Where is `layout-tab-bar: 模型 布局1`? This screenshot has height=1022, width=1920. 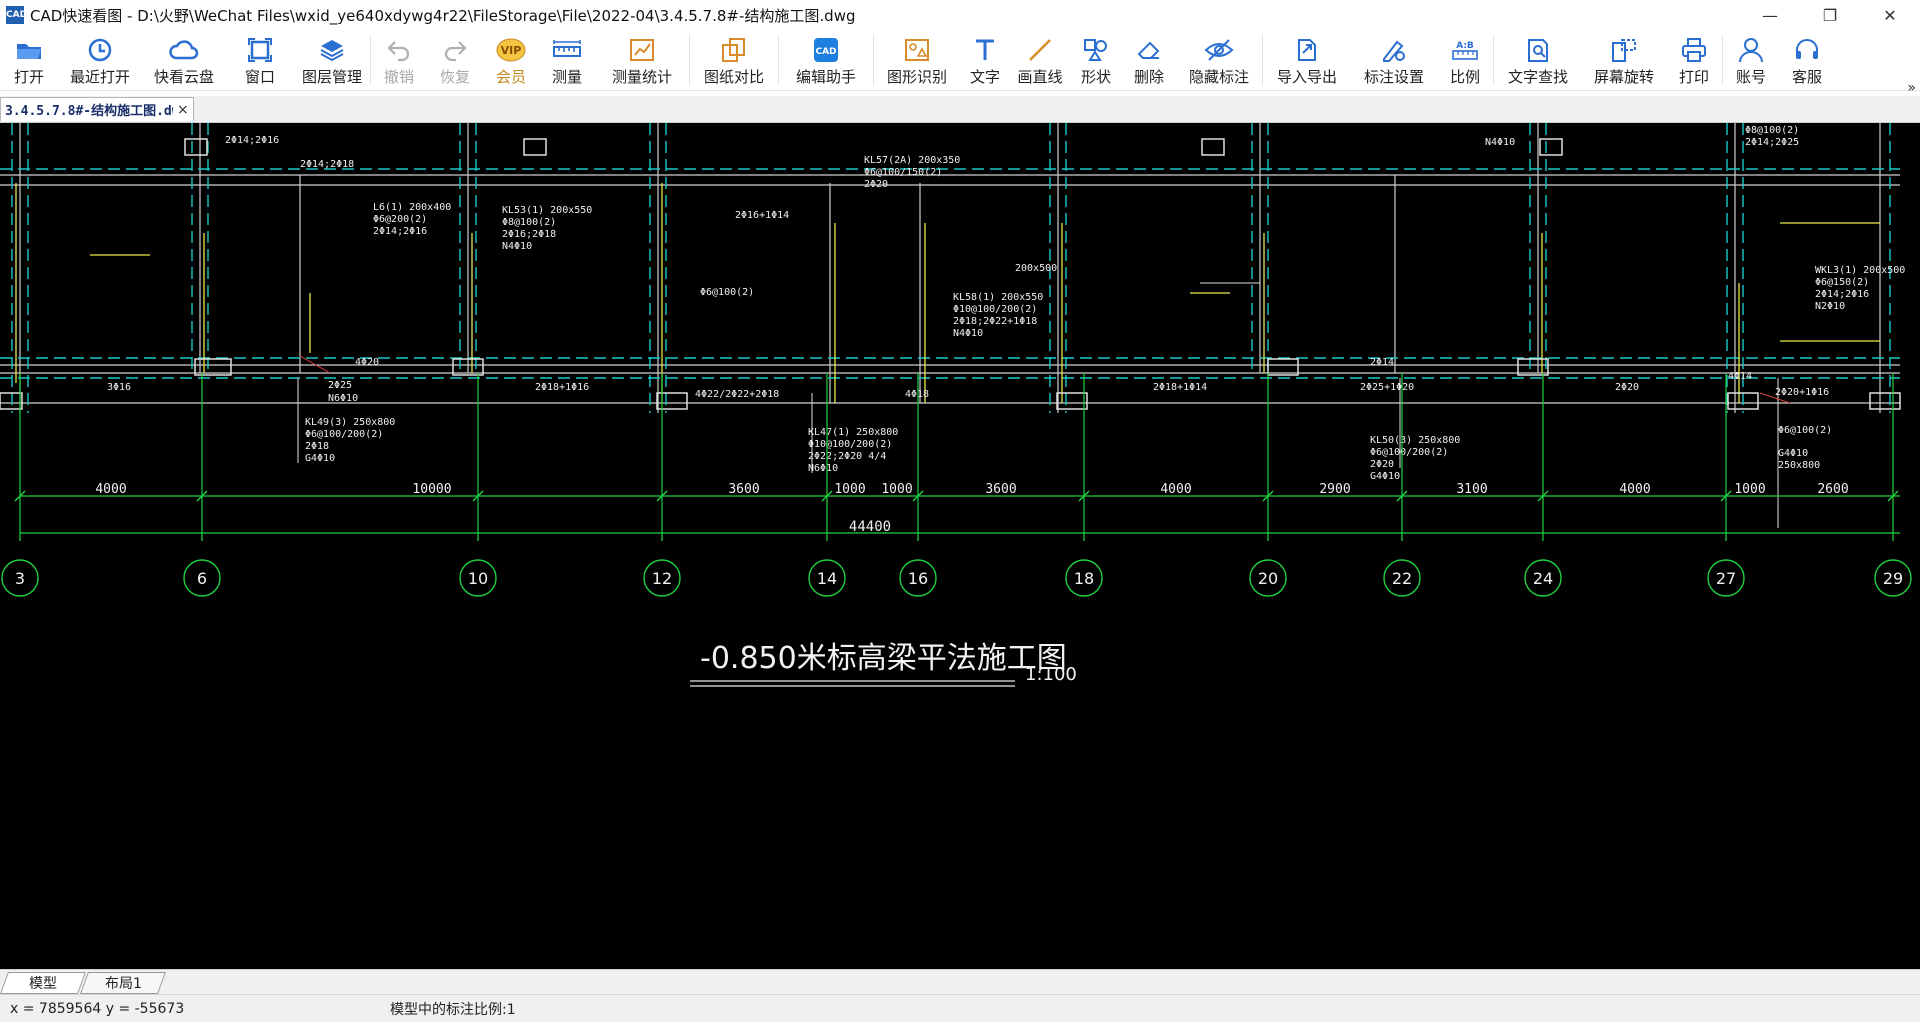
layout-tab-bar: 模型 布局1 is located at coordinates (960, 981).